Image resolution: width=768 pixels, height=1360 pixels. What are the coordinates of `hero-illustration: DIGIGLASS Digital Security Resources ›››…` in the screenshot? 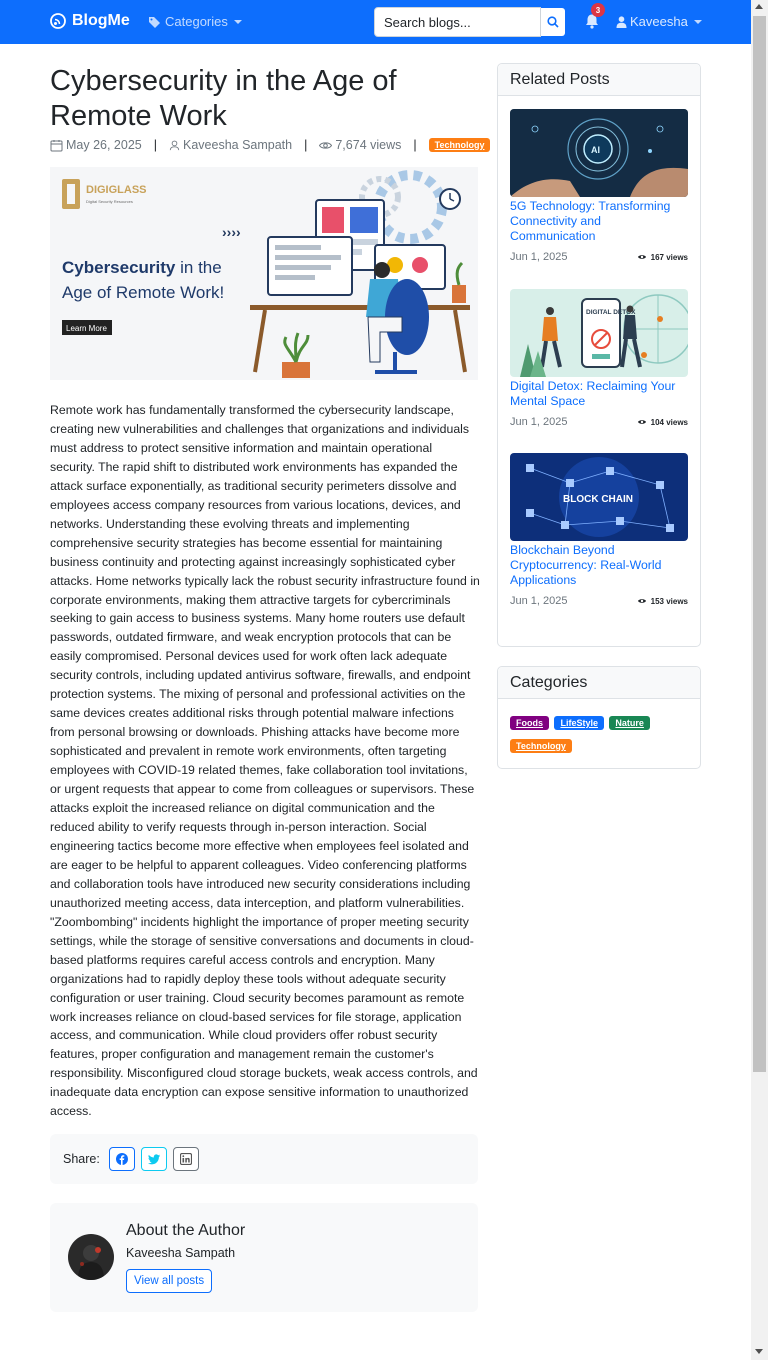 It's located at (264, 273).